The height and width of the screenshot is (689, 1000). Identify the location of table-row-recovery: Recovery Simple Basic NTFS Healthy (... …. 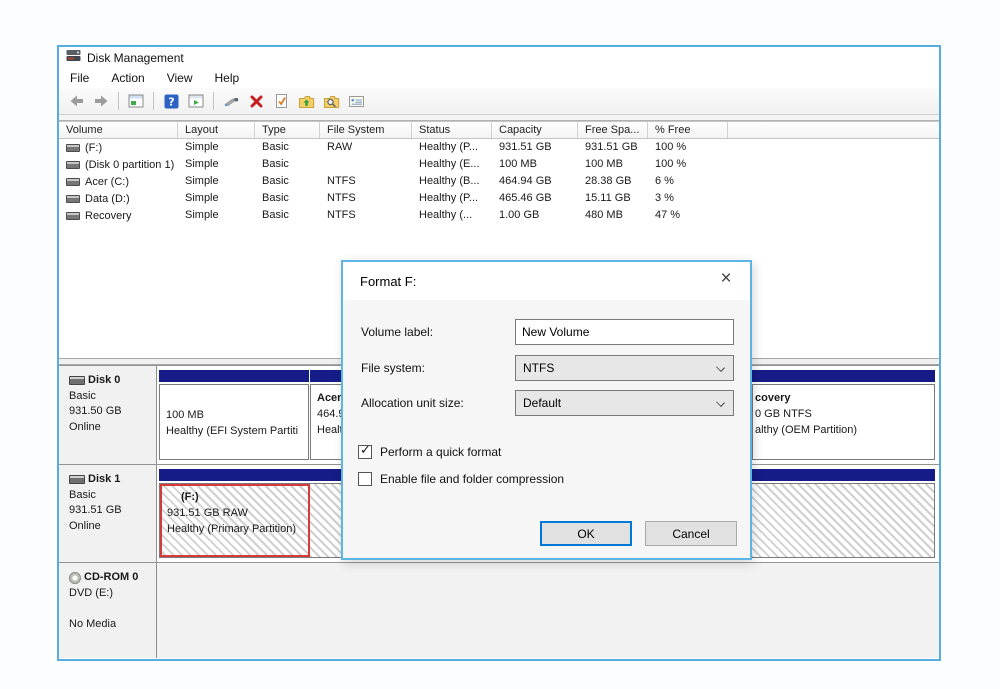
(499, 215).